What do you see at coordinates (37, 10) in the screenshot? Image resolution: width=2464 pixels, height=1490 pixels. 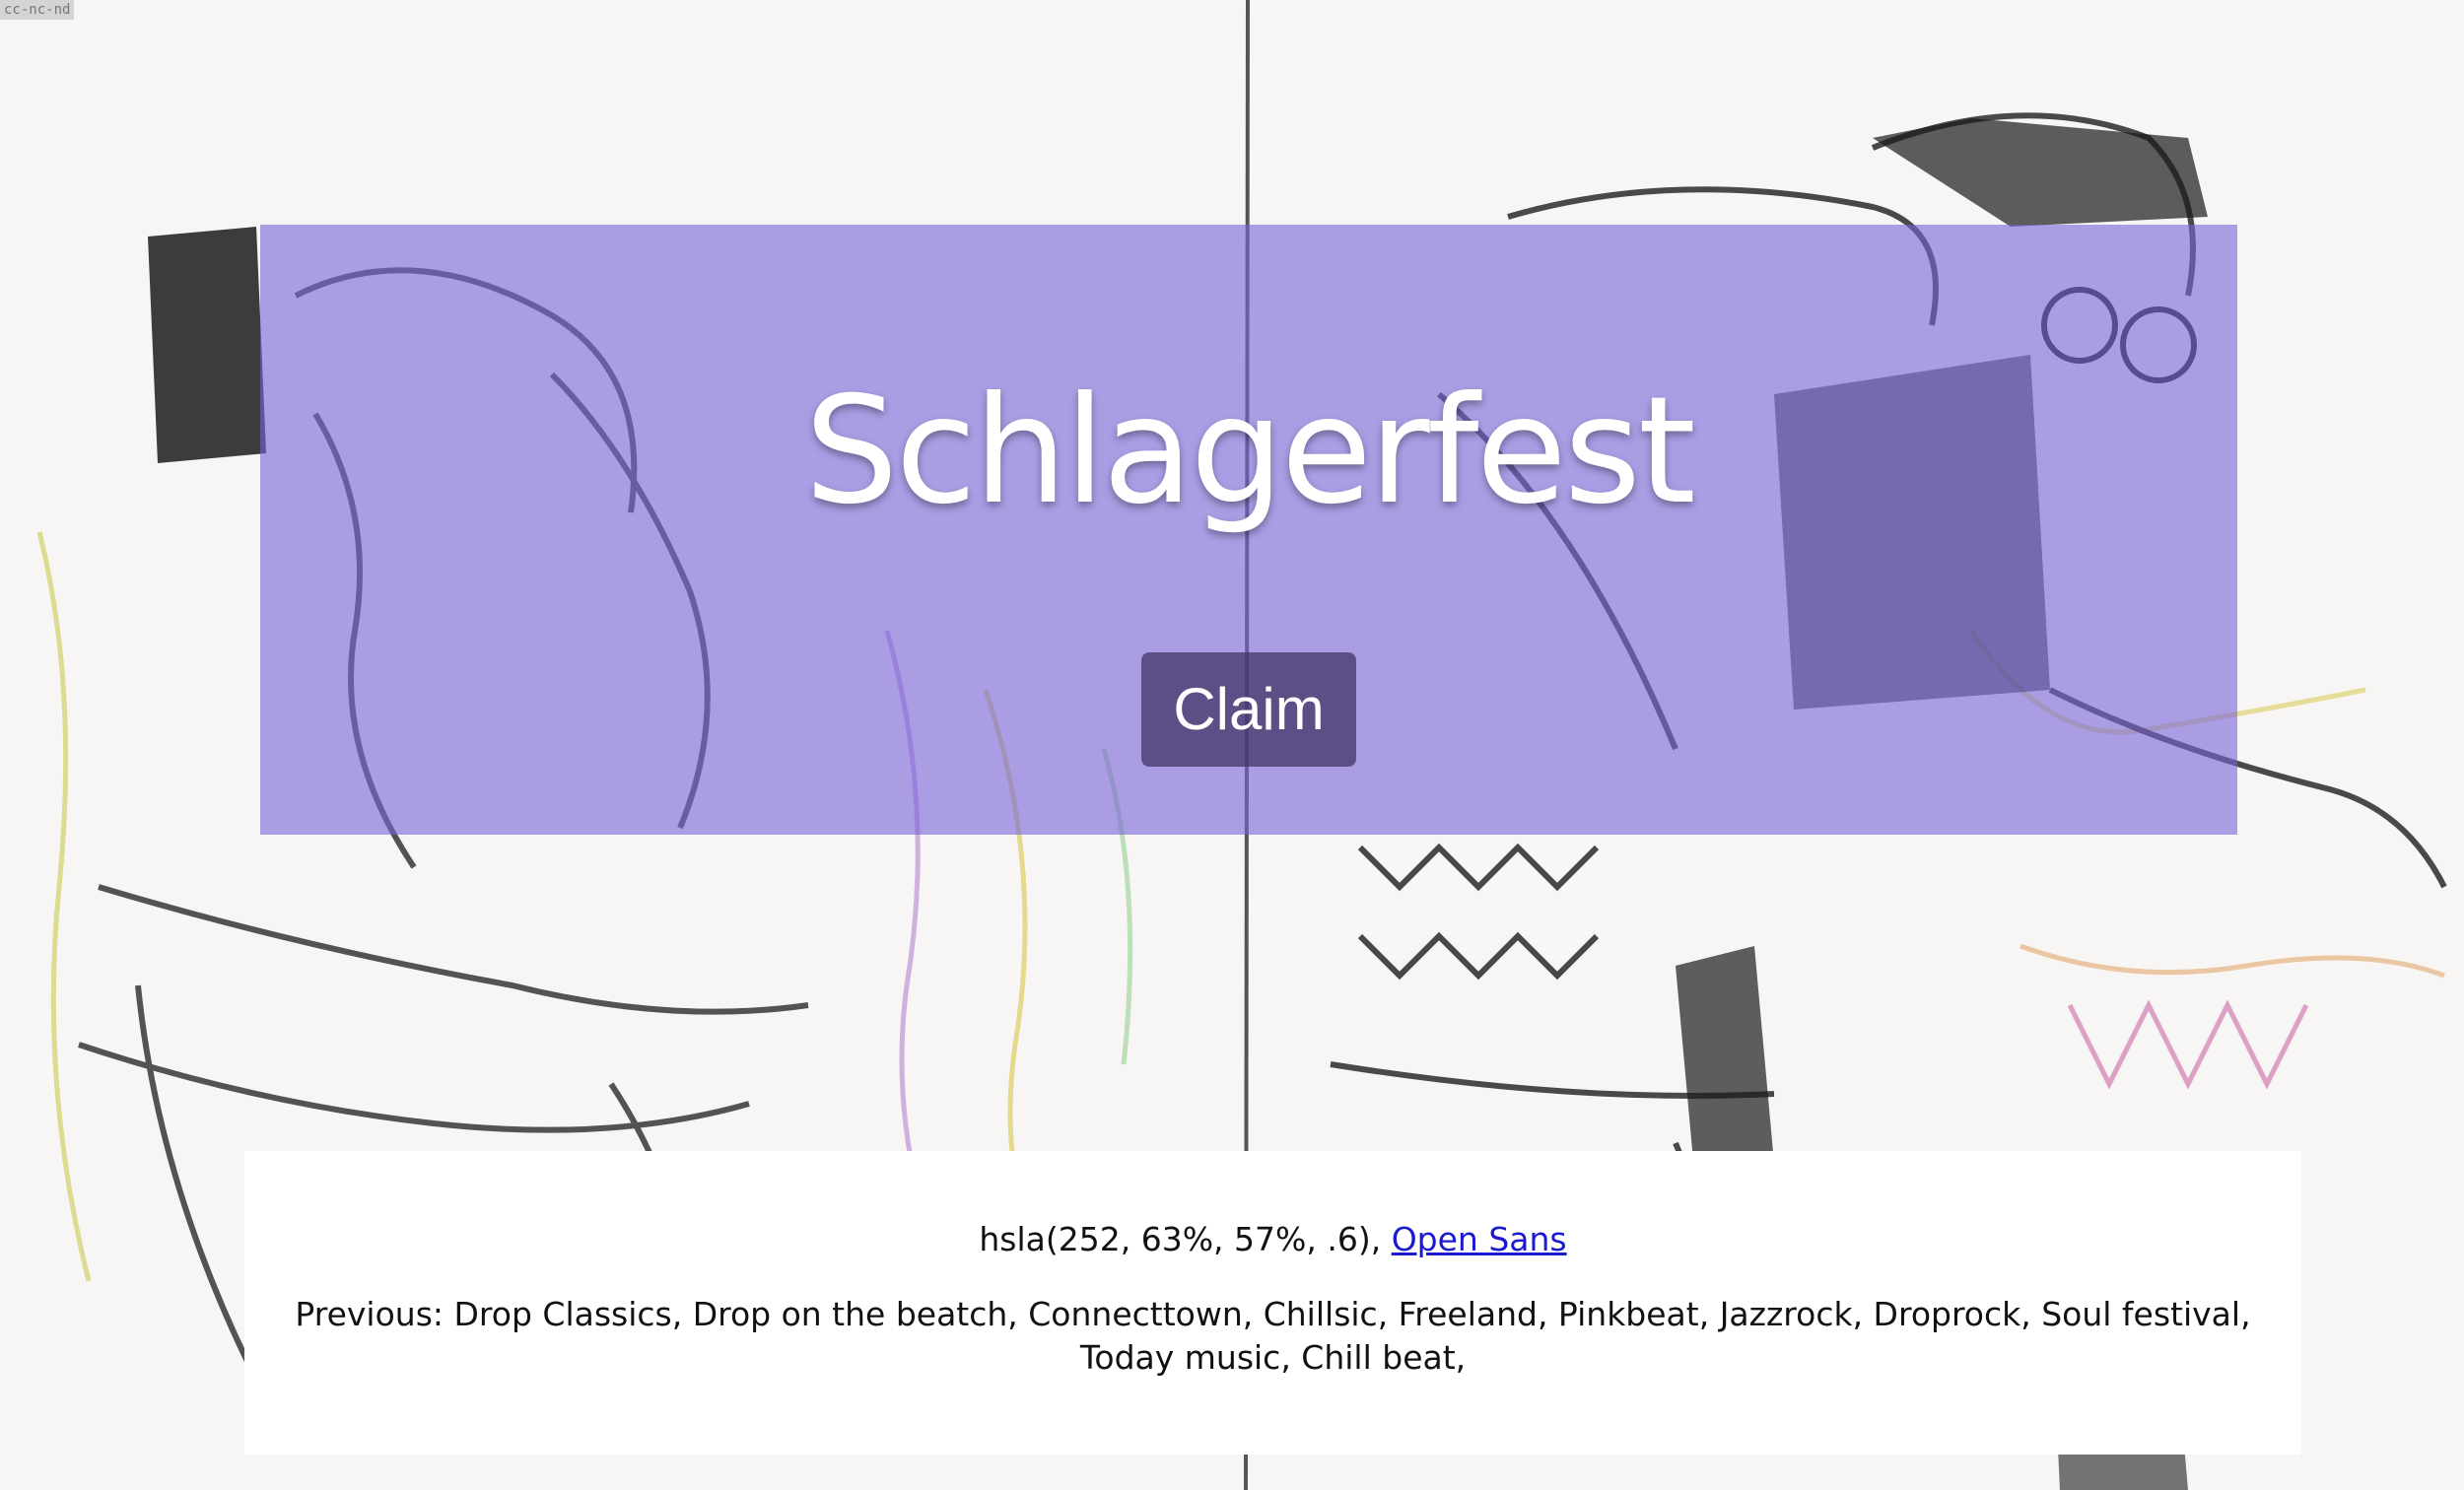 I see `license-badge: cc-nc-nd` at bounding box center [37, 10].